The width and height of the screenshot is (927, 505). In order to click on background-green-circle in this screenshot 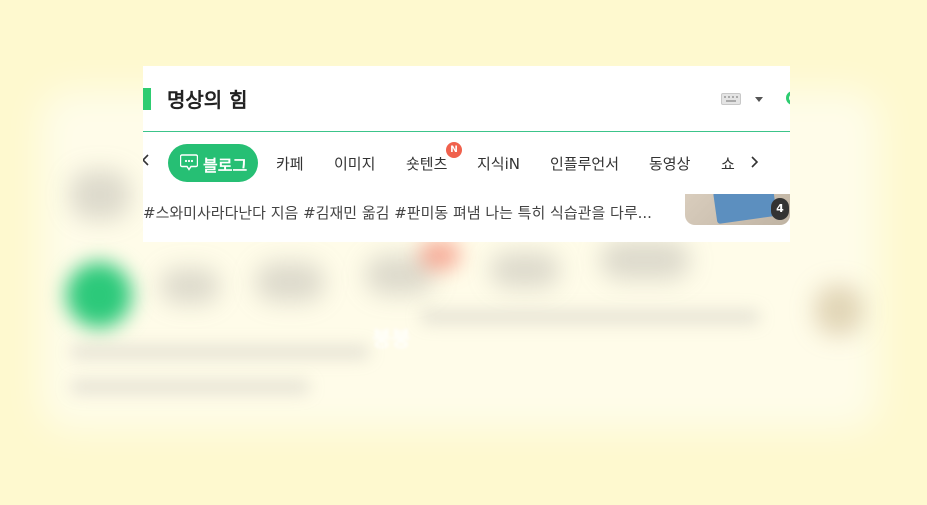, I will do `click(99, 295)`.